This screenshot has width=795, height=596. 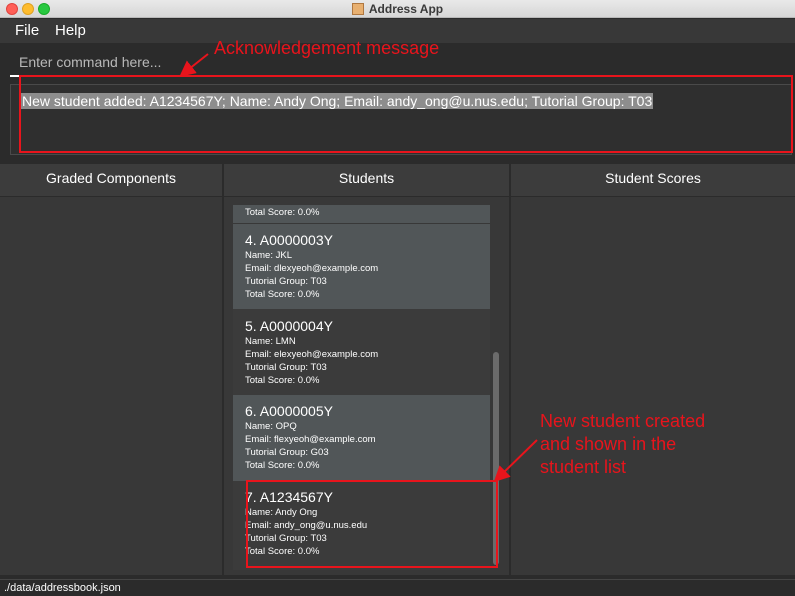 I want to click on student-id-title: 6. A0000005Y, so click(x=289, y=411).